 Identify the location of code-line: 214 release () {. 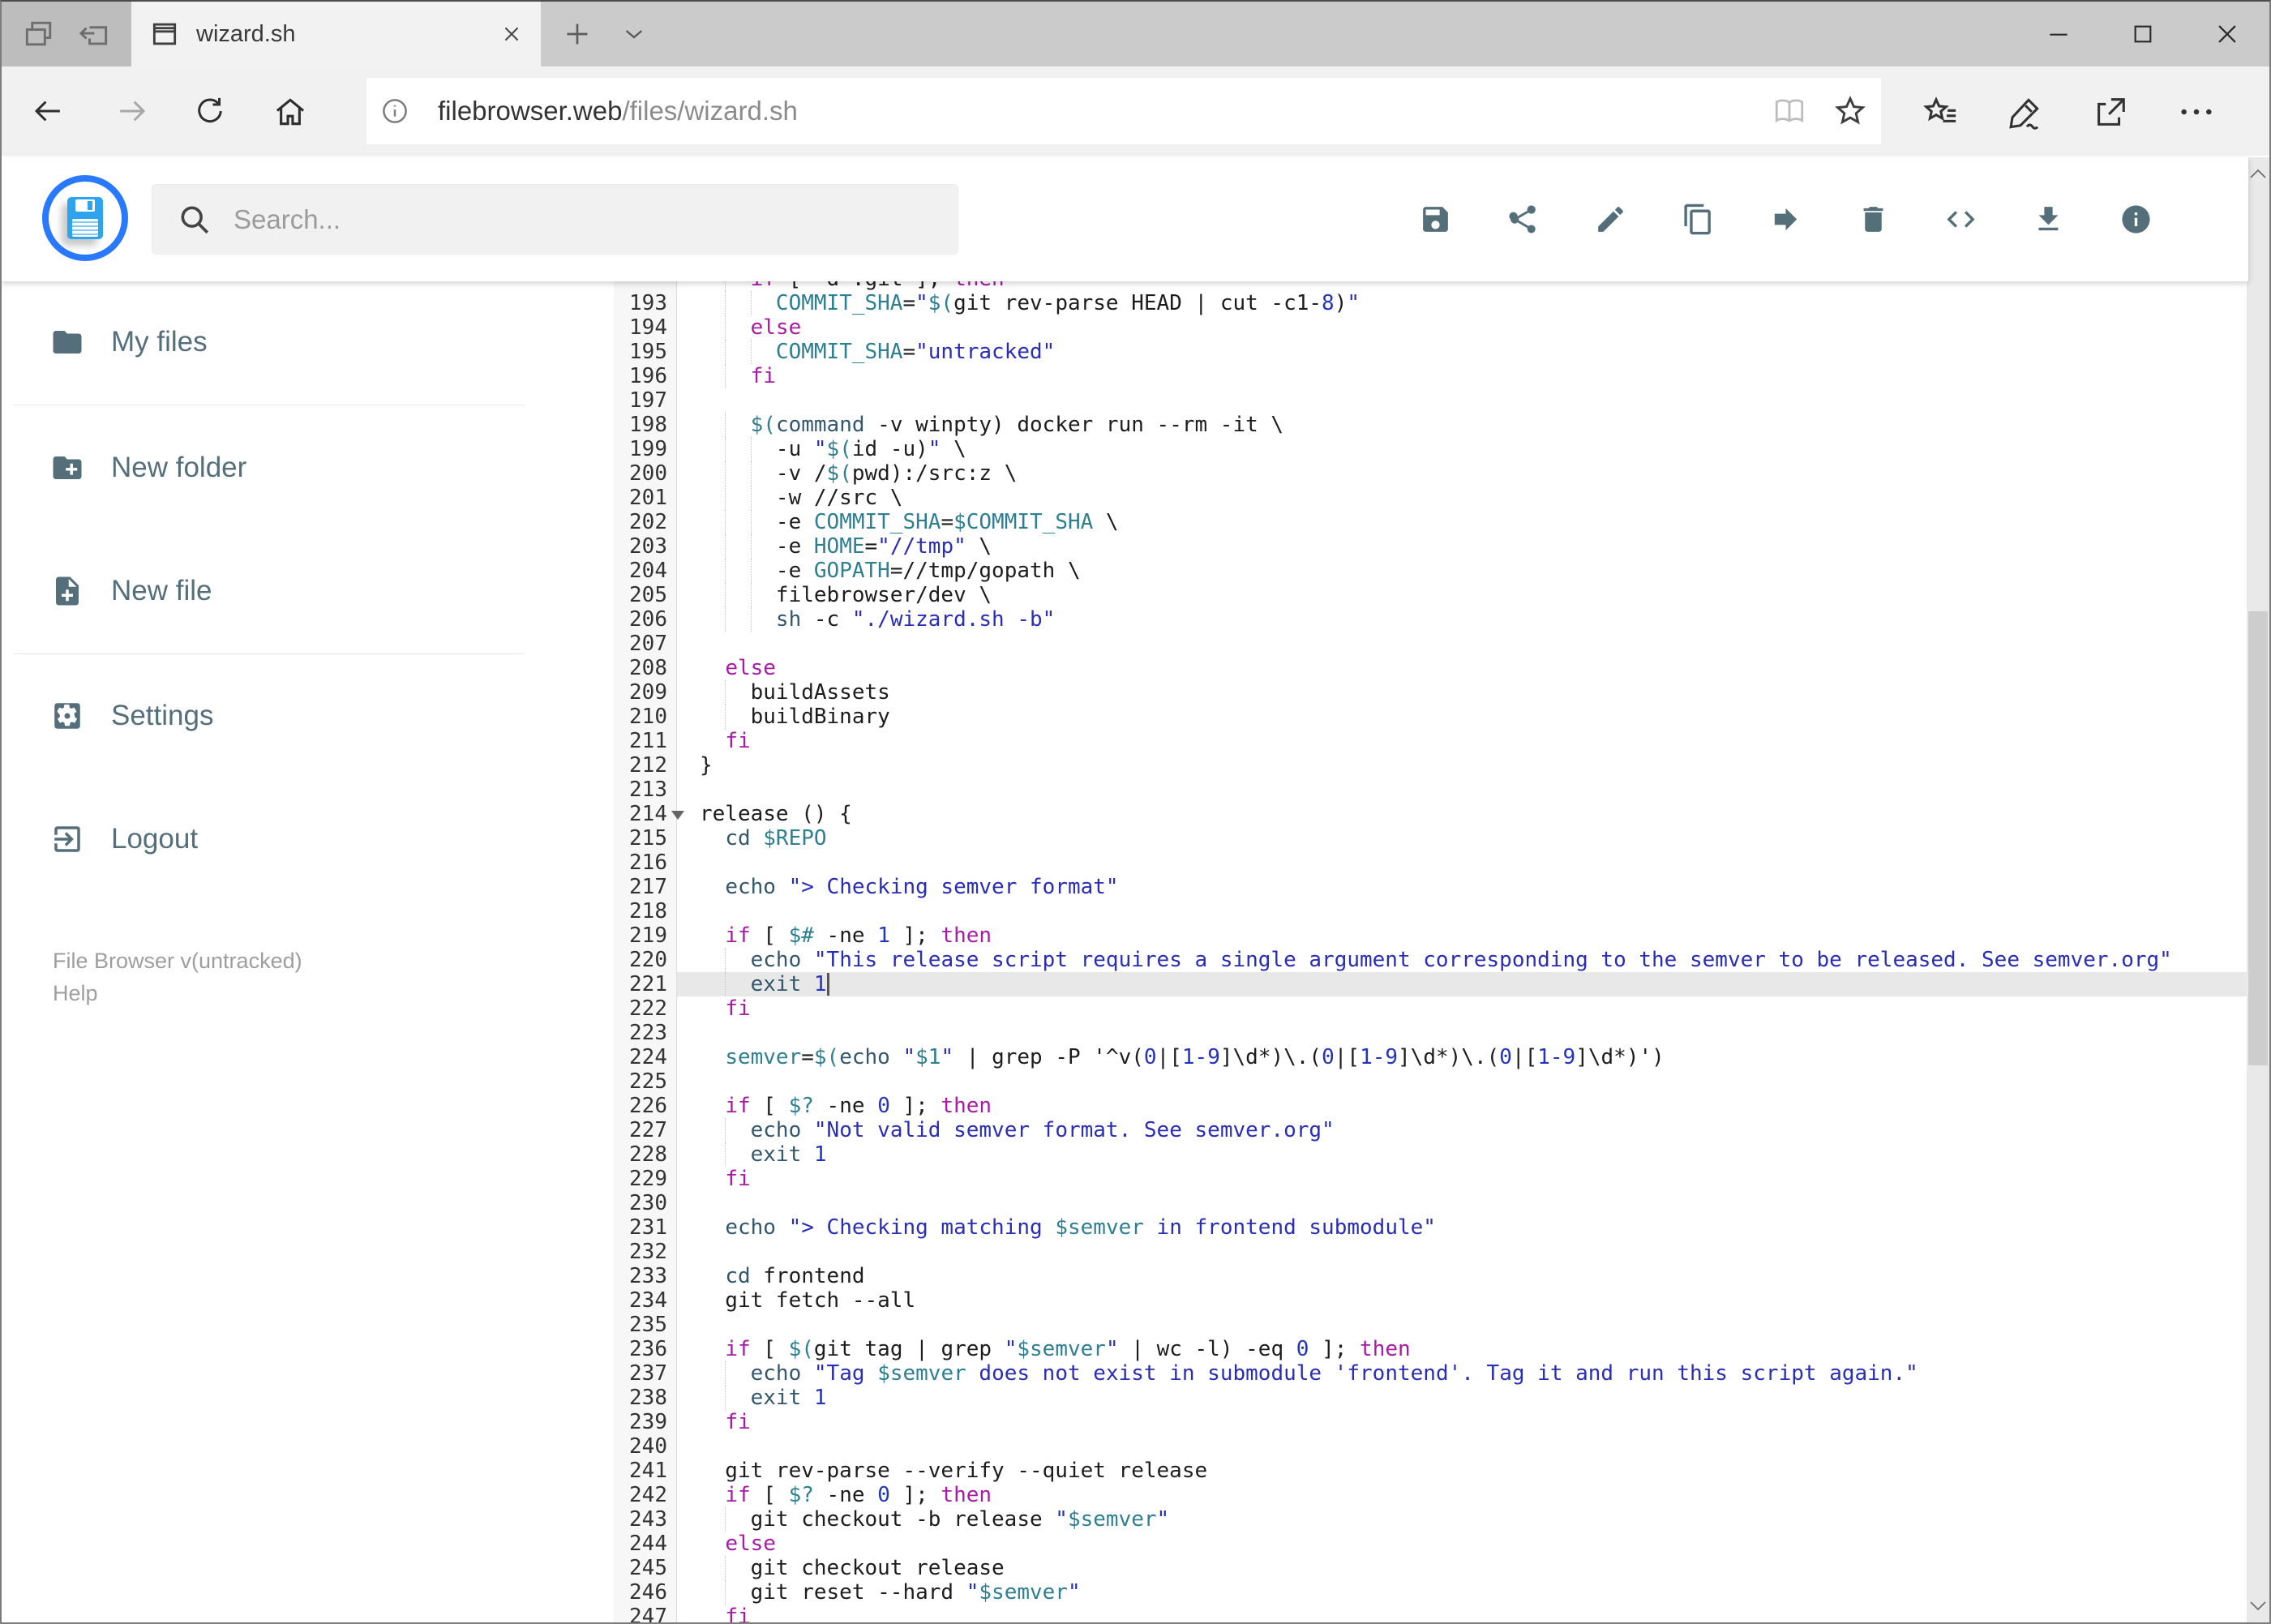
(1430, 814).